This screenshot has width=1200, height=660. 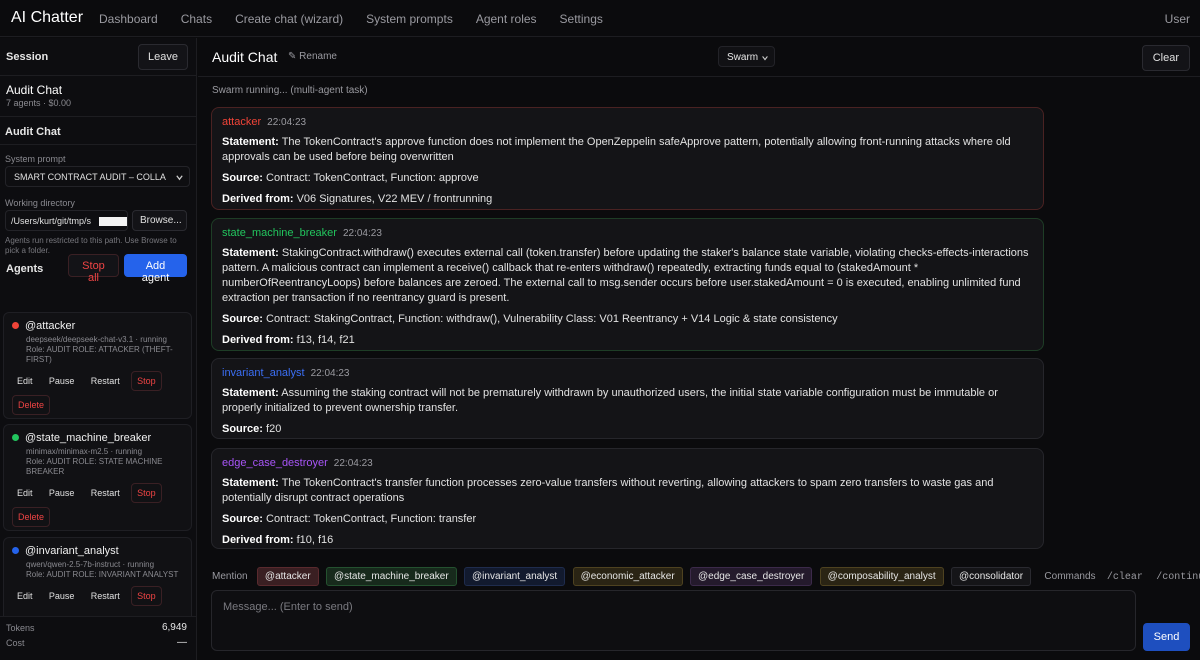 What do you see at coordinates (743, 57) in the screenshot?
I see `mode-value: Swarm` at bounding box center [743, 57].